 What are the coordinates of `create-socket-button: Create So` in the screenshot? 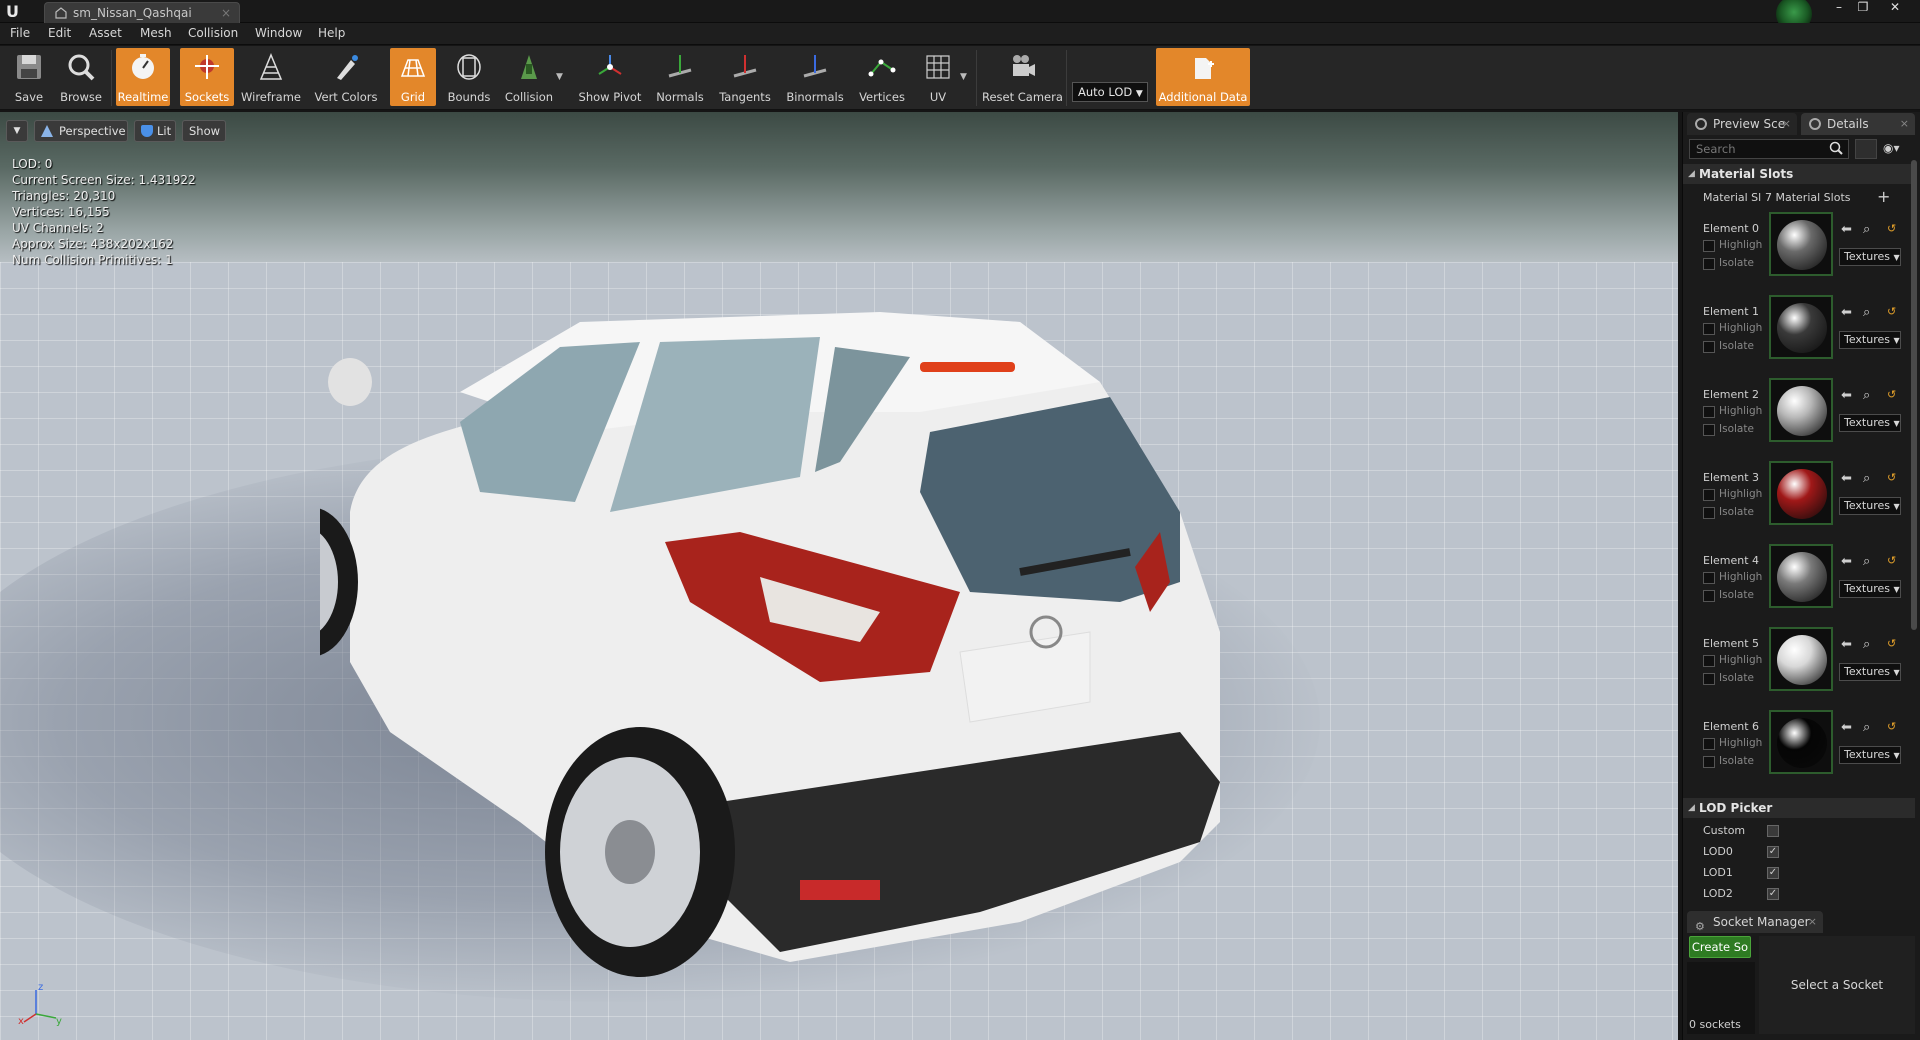 It's located at (1720, 947).